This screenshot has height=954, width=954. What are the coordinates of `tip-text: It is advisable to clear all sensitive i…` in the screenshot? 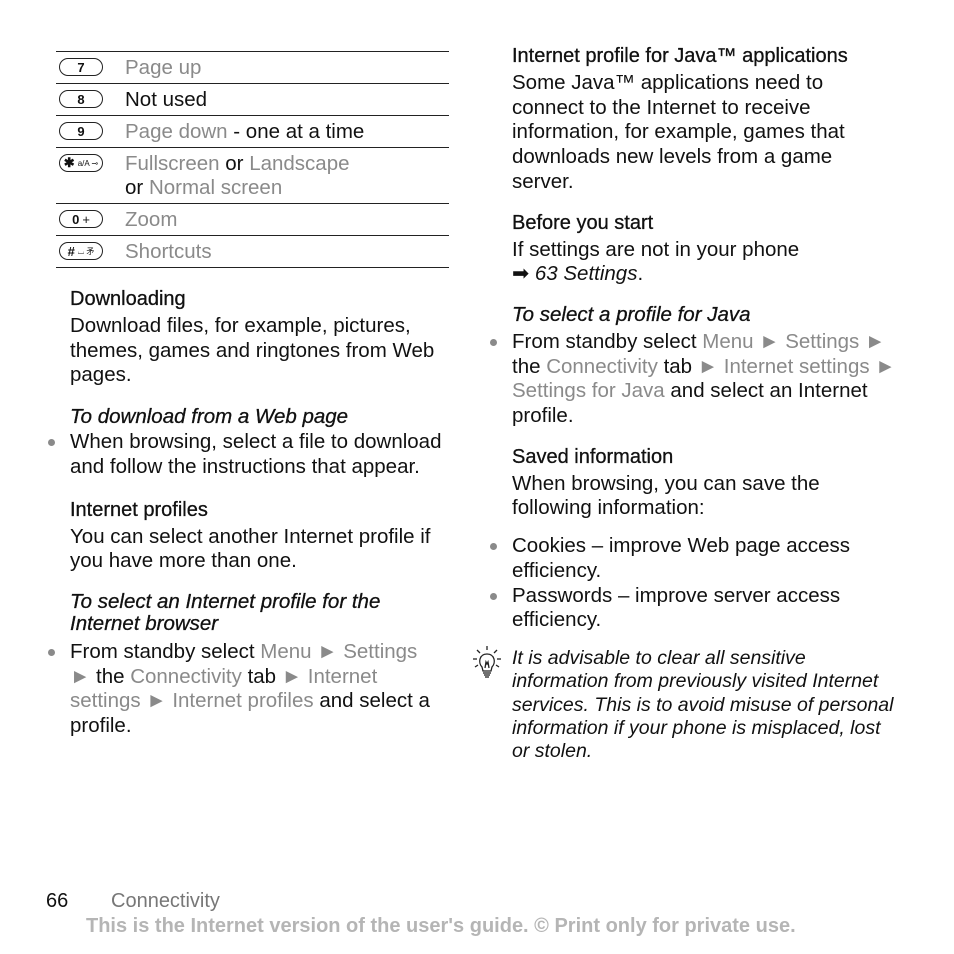 It's located at (703, 704).